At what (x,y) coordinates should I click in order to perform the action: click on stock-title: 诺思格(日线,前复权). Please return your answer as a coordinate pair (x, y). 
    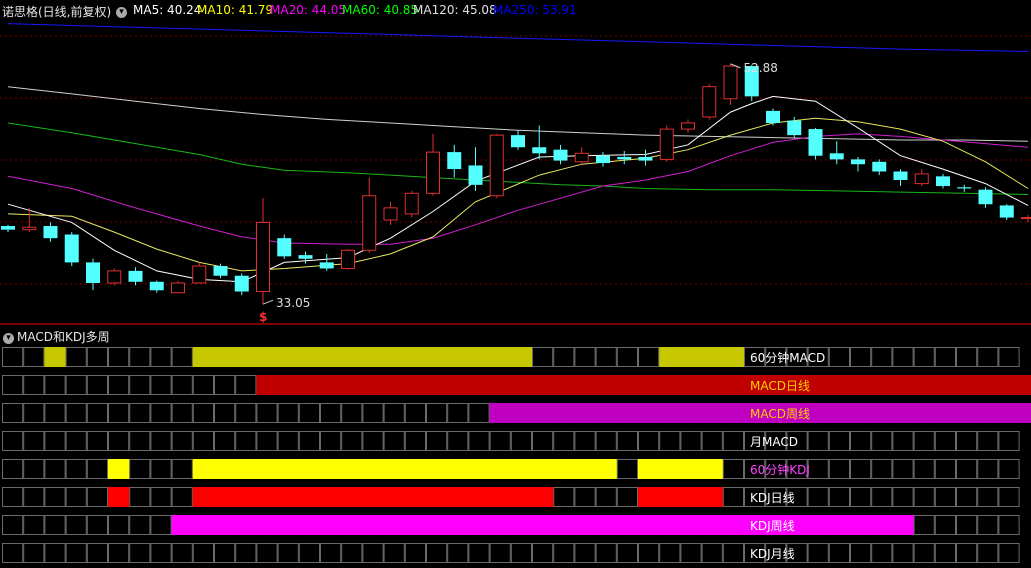
    Looking at the image, I should click on (56, 11).